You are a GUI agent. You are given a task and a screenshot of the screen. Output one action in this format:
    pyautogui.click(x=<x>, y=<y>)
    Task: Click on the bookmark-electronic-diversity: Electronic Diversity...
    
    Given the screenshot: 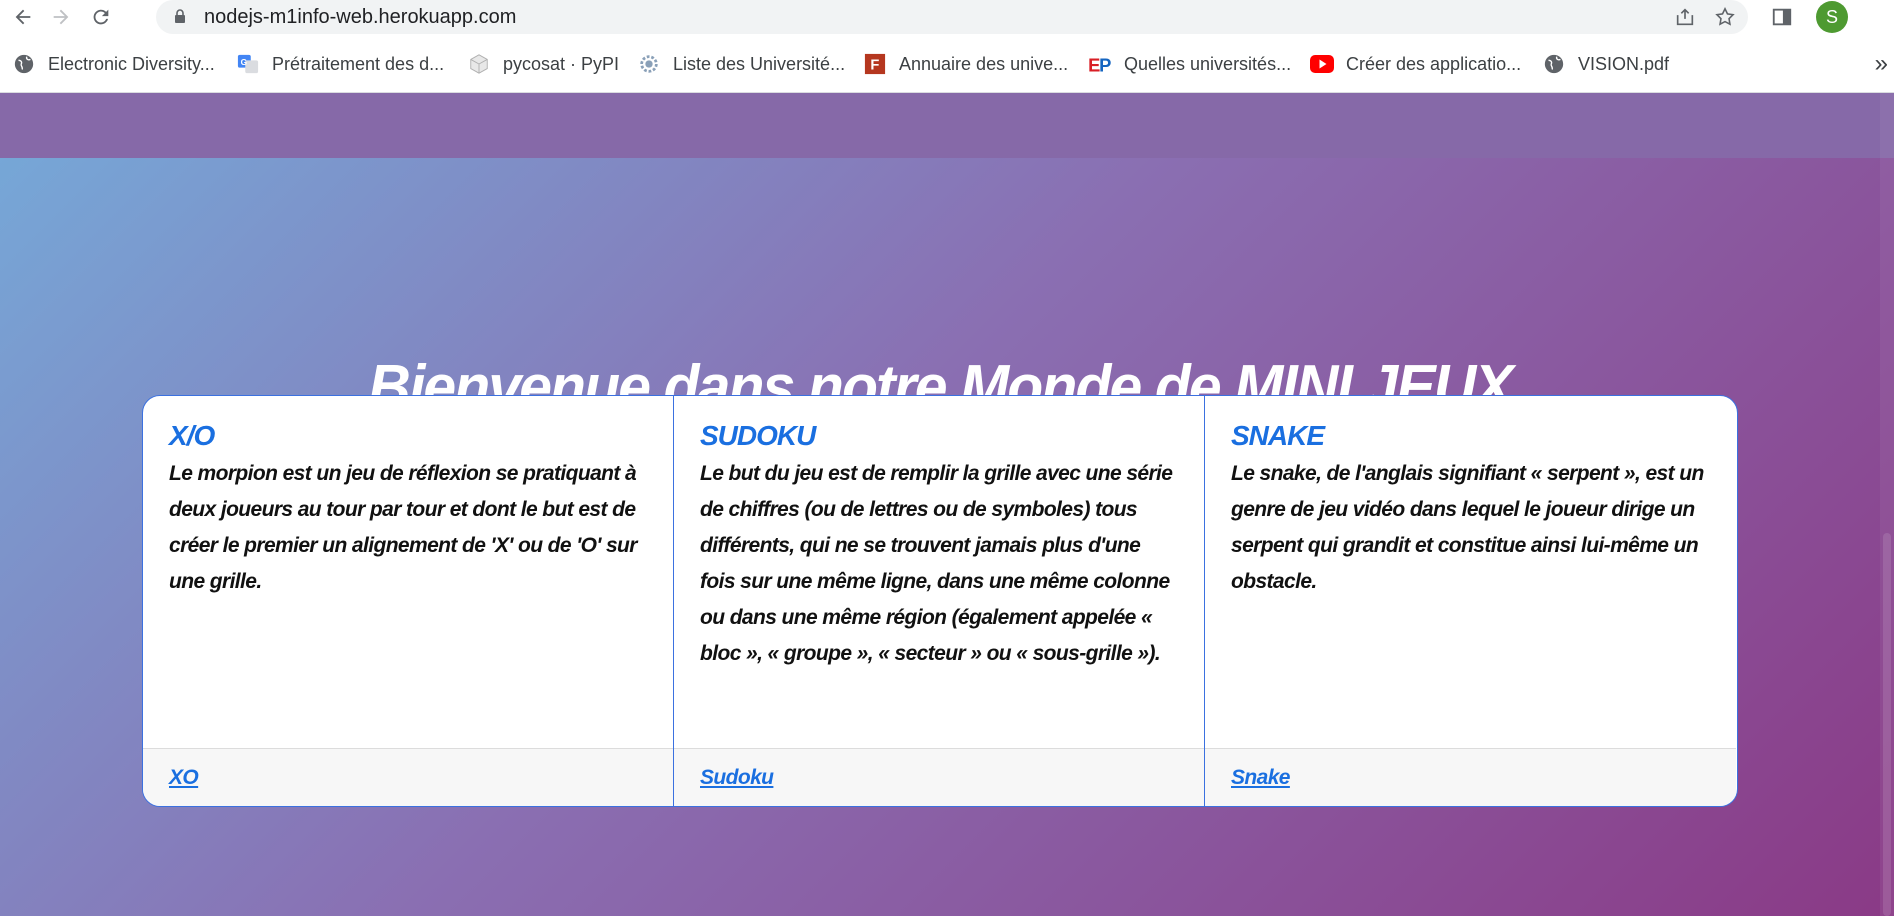 What is the action you would take?
    pyautogui.click(x=113, y=64)
    